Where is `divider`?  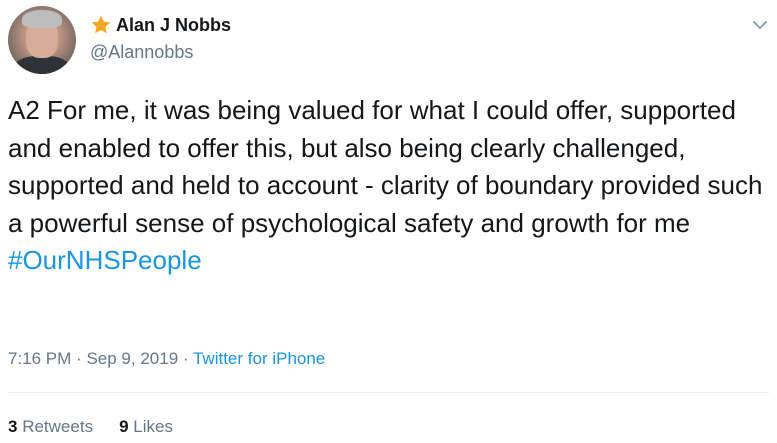 divider is located at coordinates (388, 392).